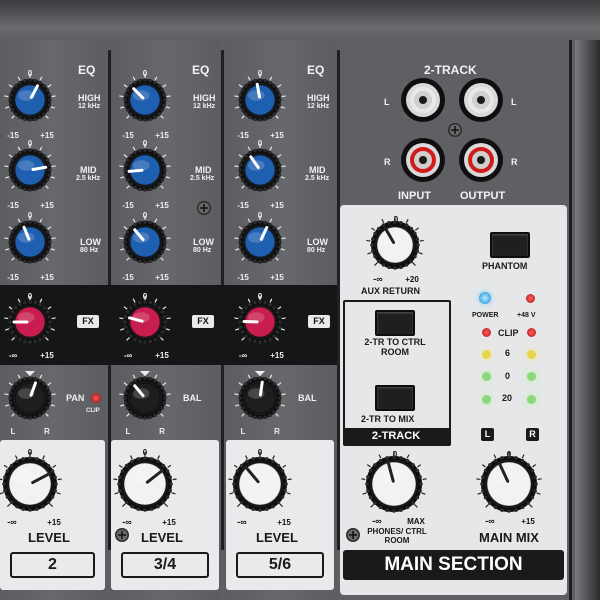 The height and width of the screenshot is (600, 600). I want to click on pan-left-mark: L, so click(243, 431).